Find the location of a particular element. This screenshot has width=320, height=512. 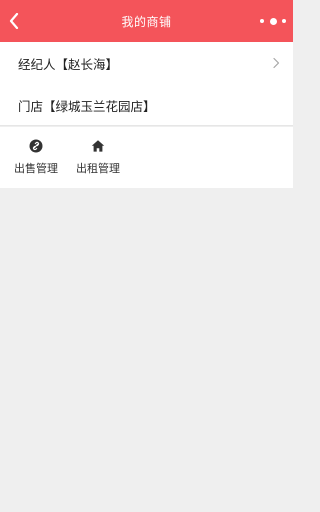

more-button is located at coordinates (273, 21).